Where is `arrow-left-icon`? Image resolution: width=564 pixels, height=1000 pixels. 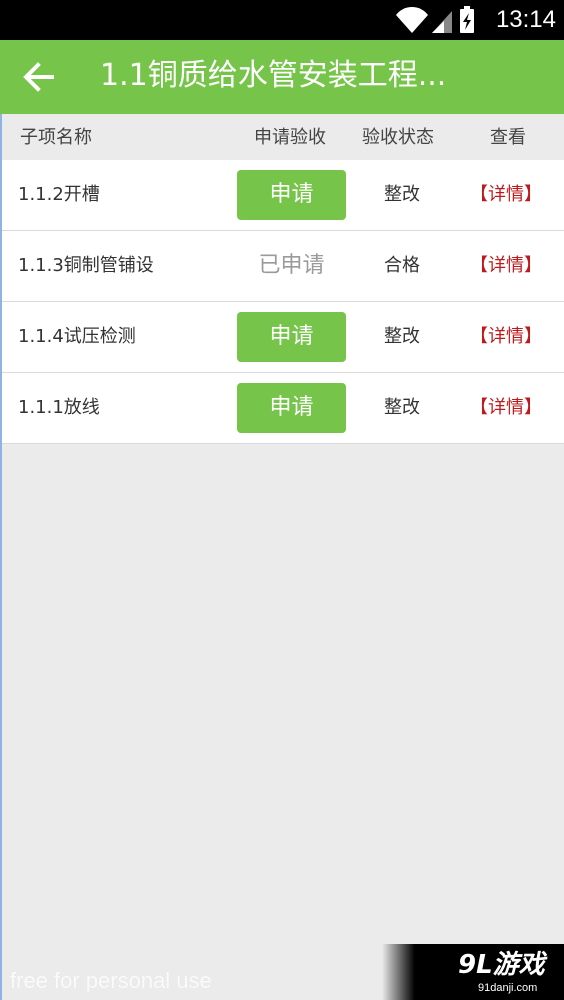
arrow-left-icon is located at coordinates (39, 77).